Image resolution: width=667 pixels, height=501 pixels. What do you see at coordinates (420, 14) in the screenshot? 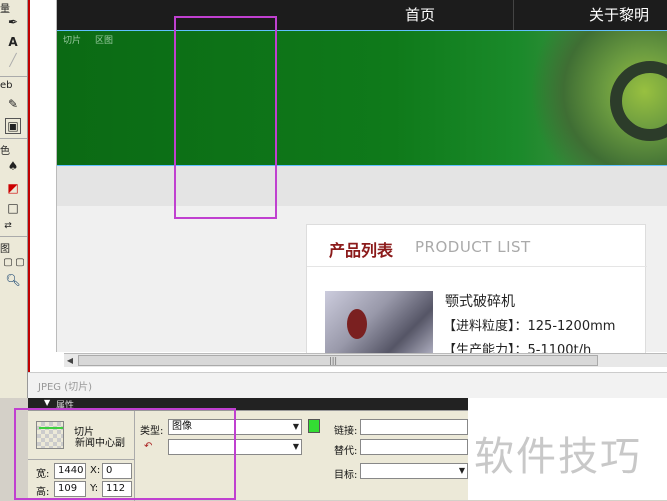
I see `nav-home: 首页` at bounding box center [420, 14].